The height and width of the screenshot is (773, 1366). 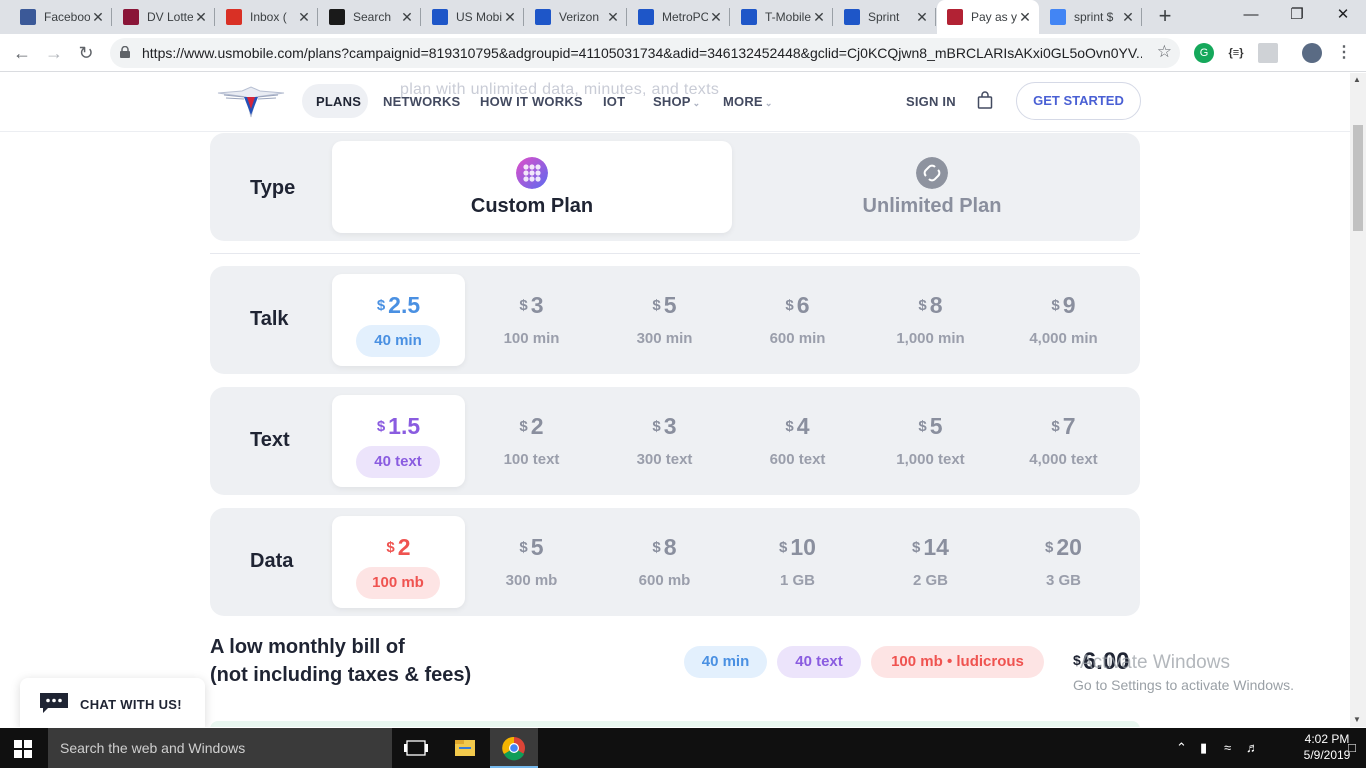 What do you see at coordinates (1203, 748) in the screenshot?
I see `battery-icon: ▮` at bounding box center [1203, 748].